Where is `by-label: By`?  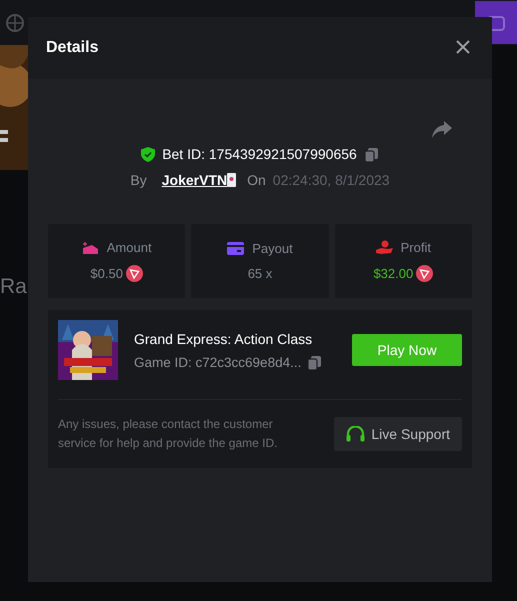 by-label: By is located at coordinates (138, 180).